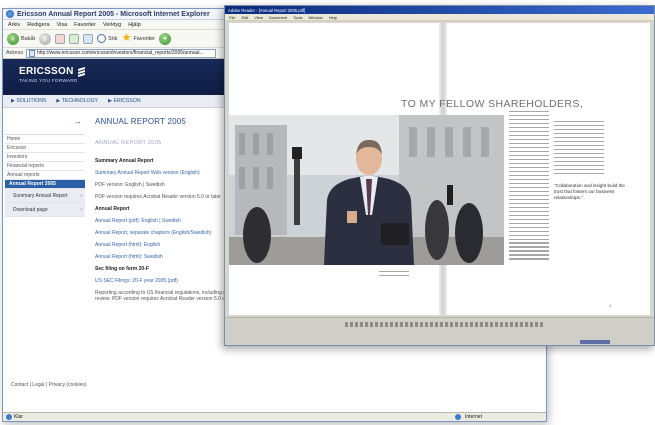  What do you see at coordinates (458, 417) in the screenshot?
I see `internet-zone-icon` at bounding box center [458, 417].